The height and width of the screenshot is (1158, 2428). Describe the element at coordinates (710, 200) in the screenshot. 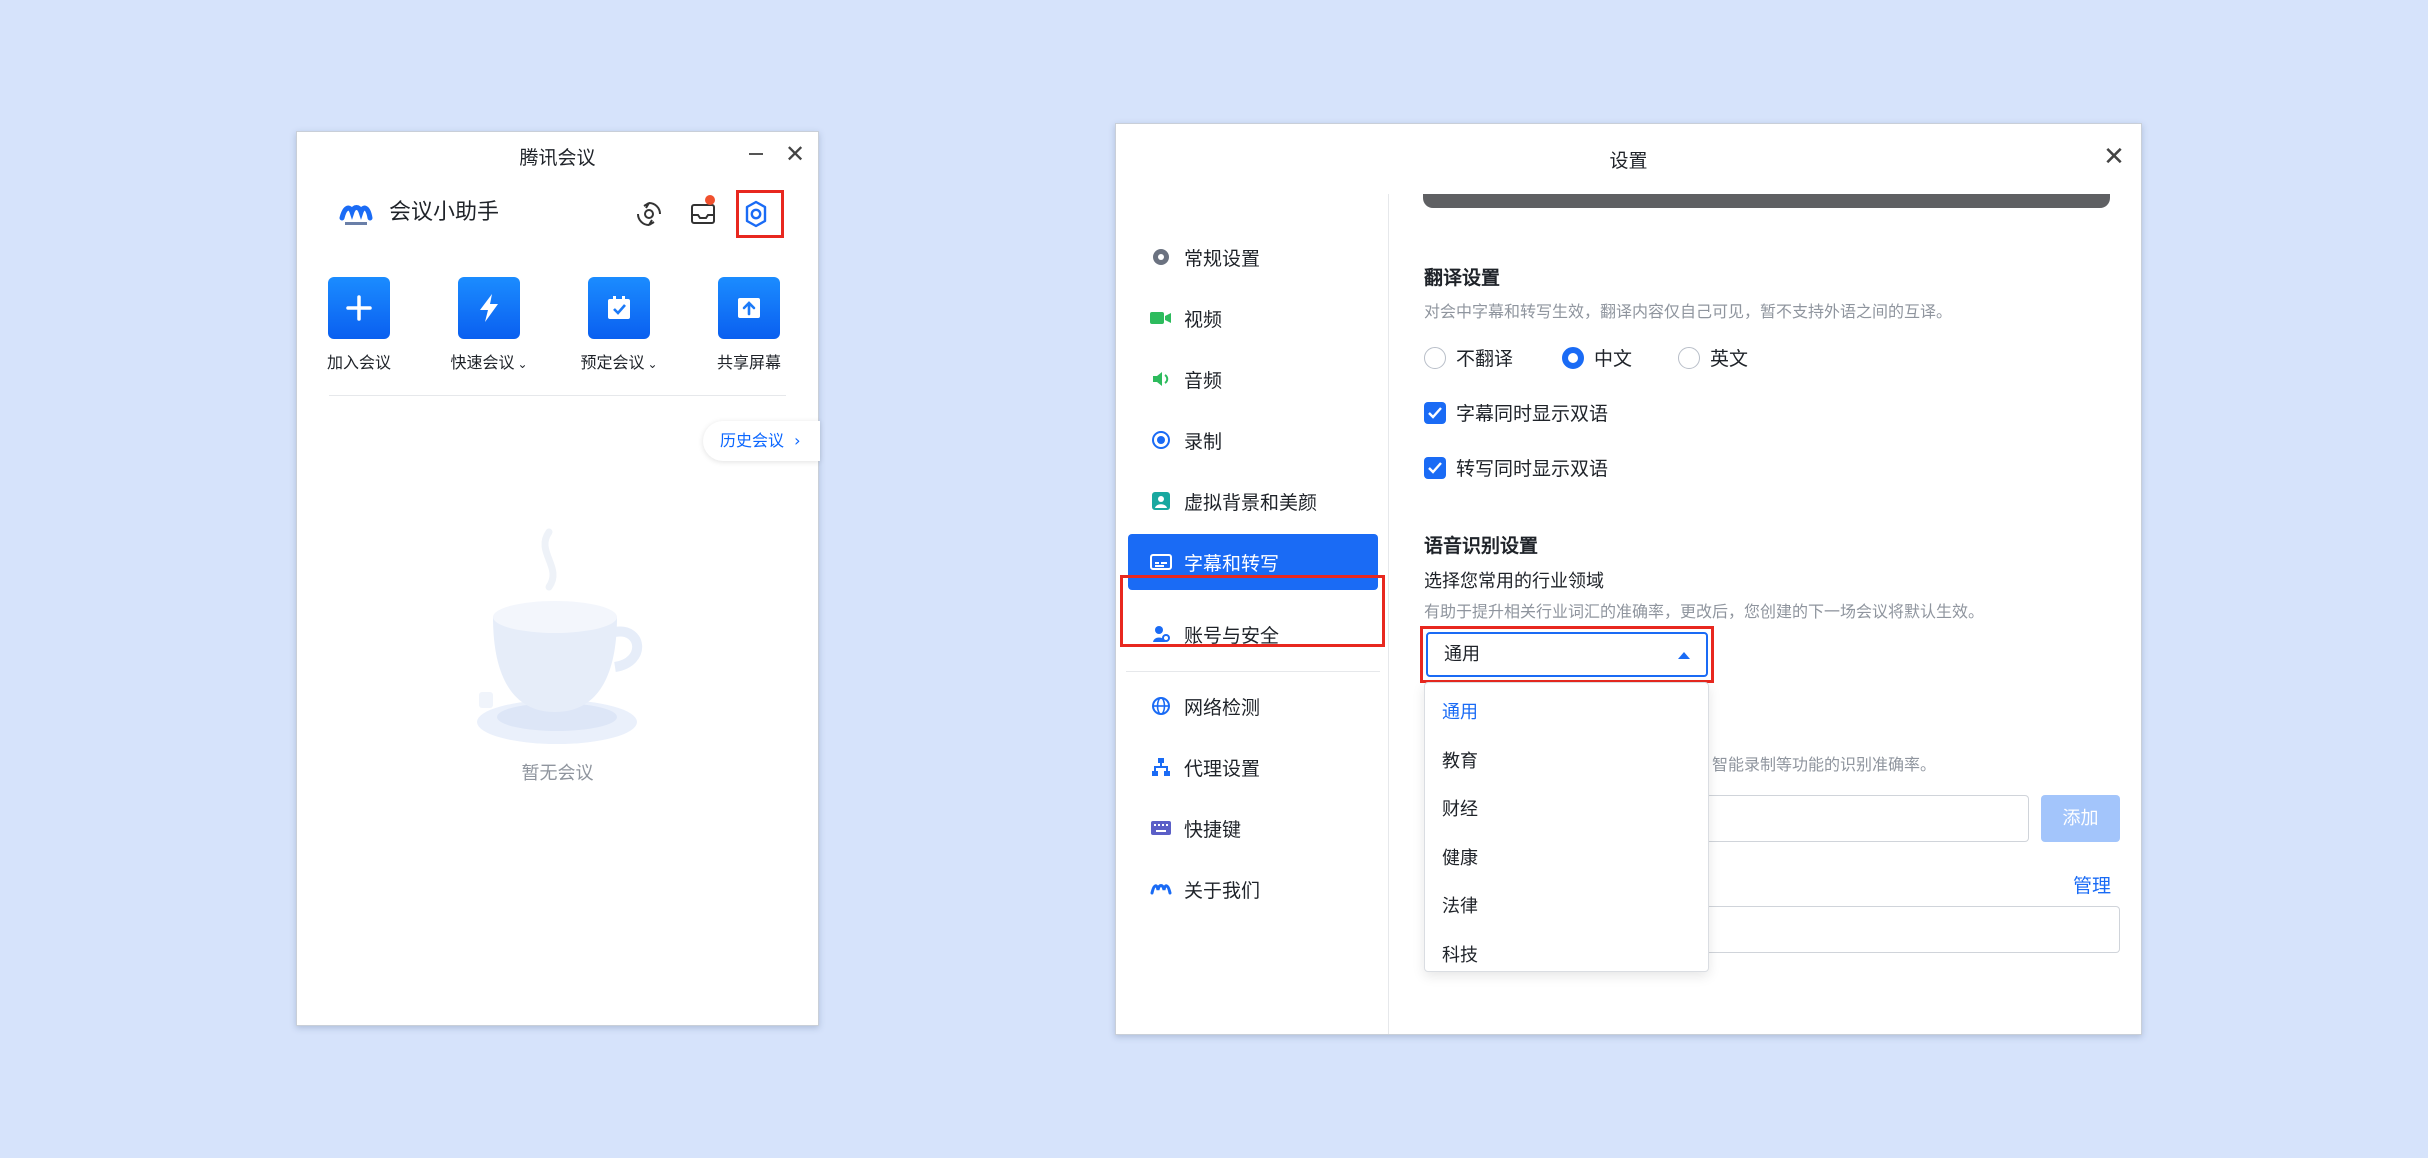

I see `notification-badge` at that location.